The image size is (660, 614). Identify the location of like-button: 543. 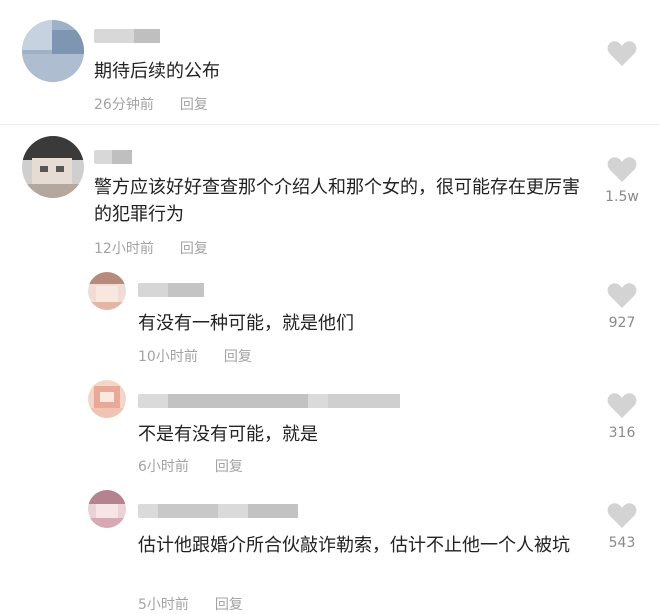
(622, 526).